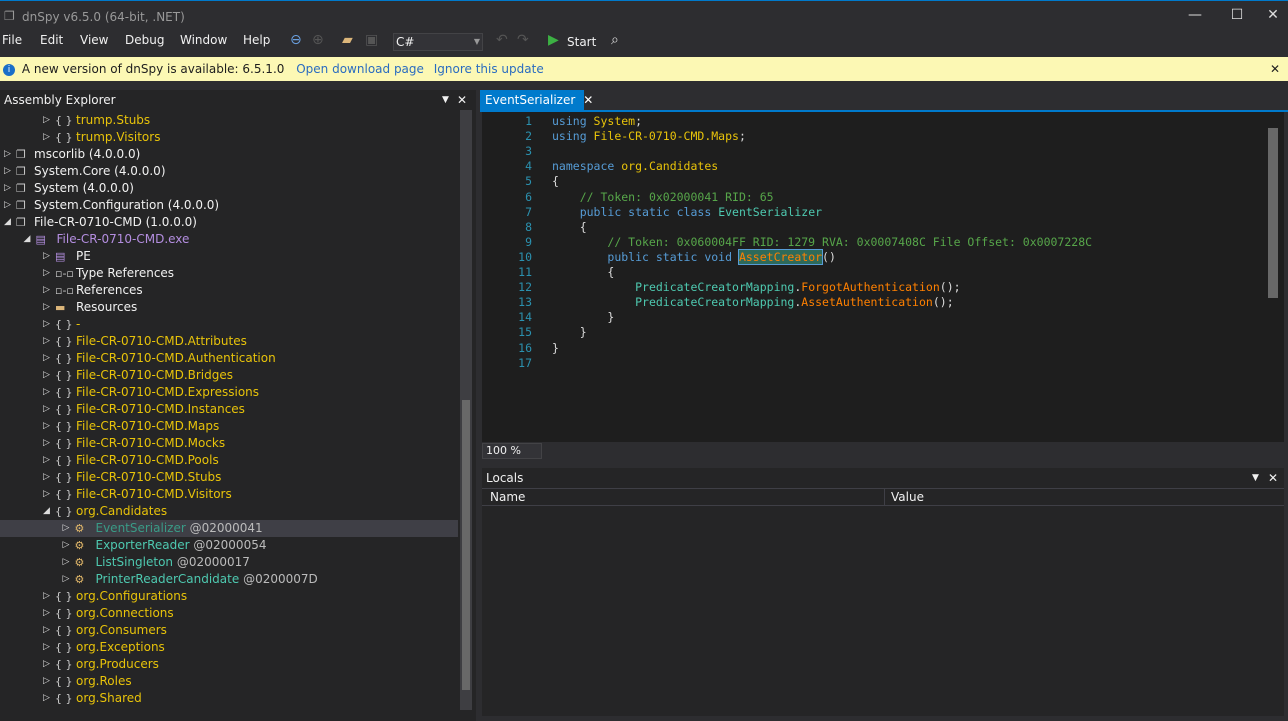 Image resolution: width=1288 pixels, height=721 pixels. I want to click on back-icon: ⊖, so click(296, 40).